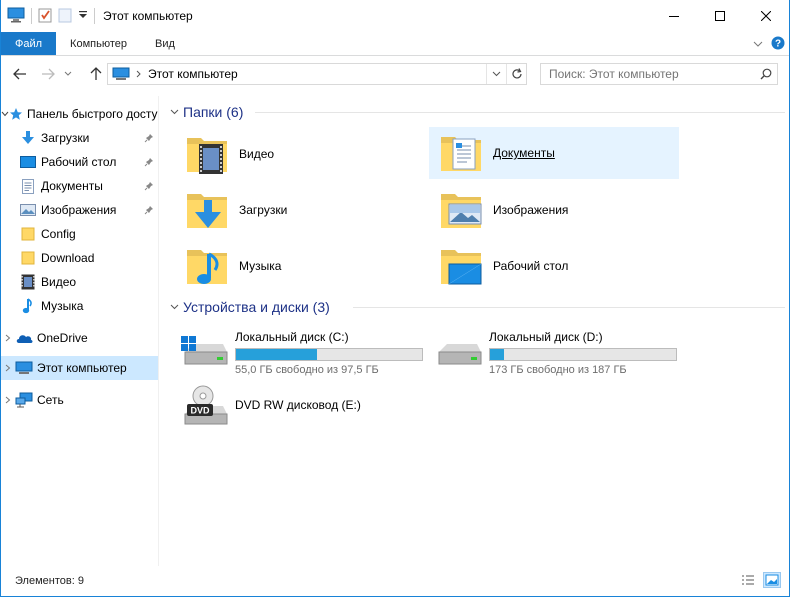  What do you see at coordinates (748, 580) in the screenshot?
I see `details-view-button` at bounding box center [748, 580].